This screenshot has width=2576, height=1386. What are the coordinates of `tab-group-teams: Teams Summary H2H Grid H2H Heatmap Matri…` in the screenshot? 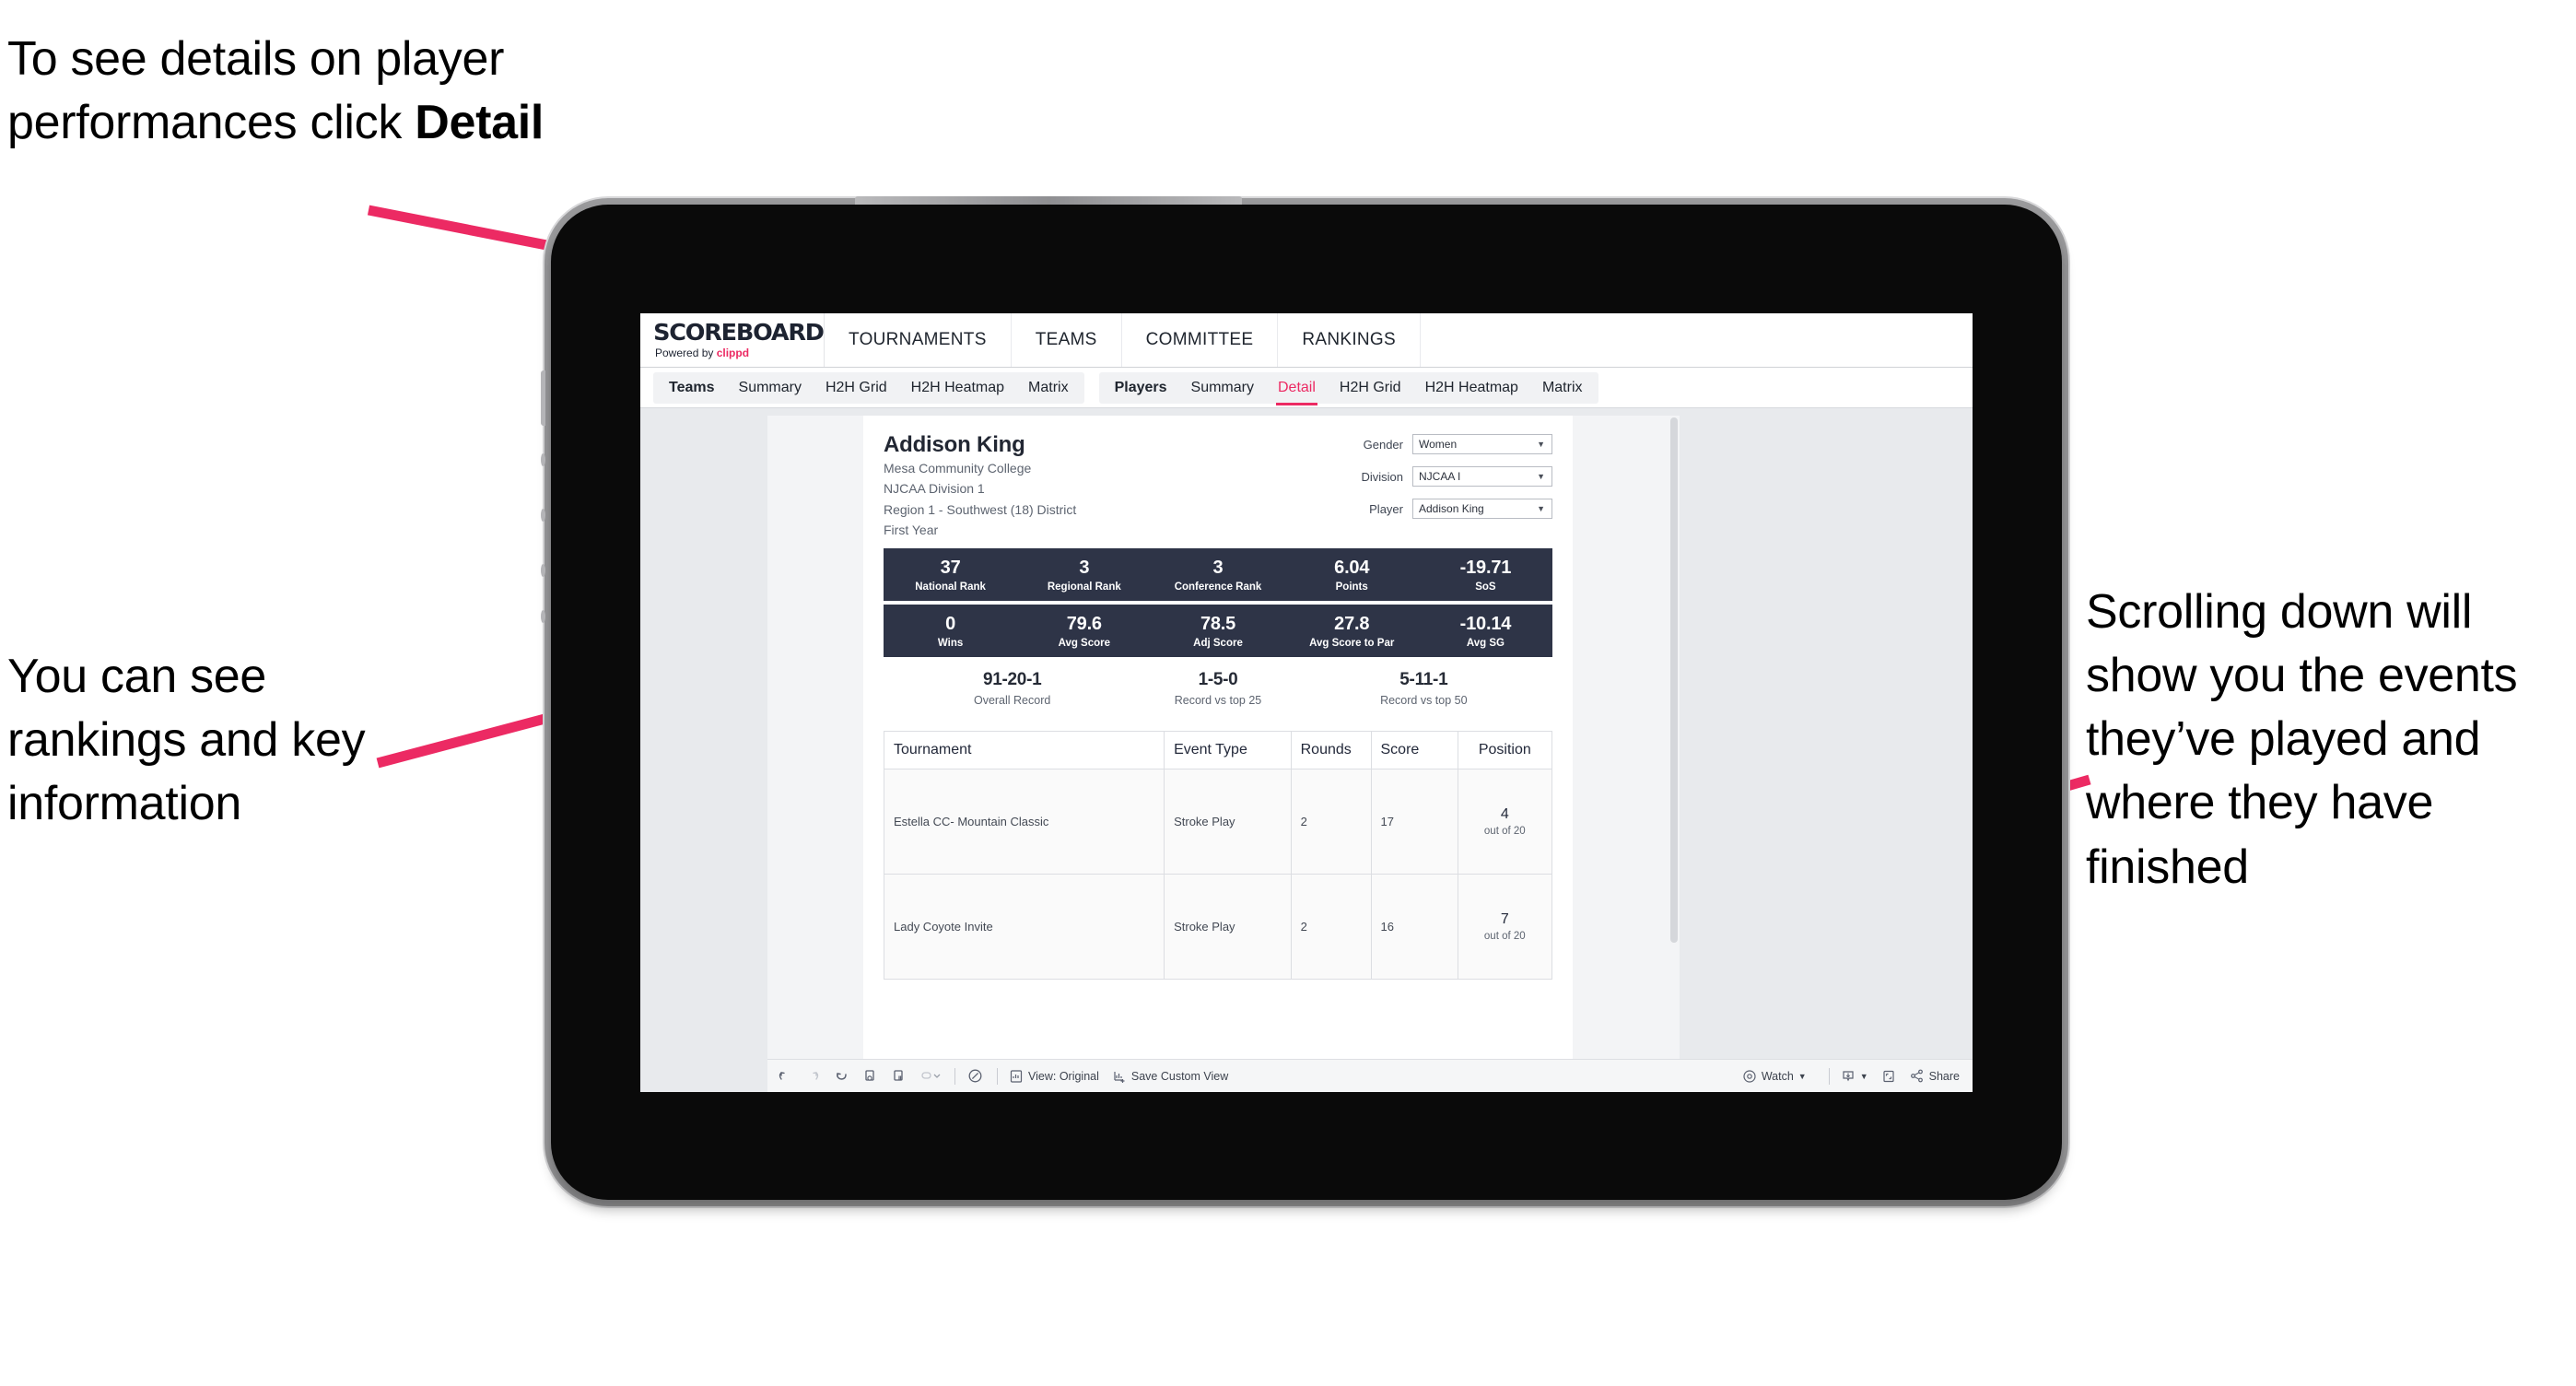 It's located at (868, 388).